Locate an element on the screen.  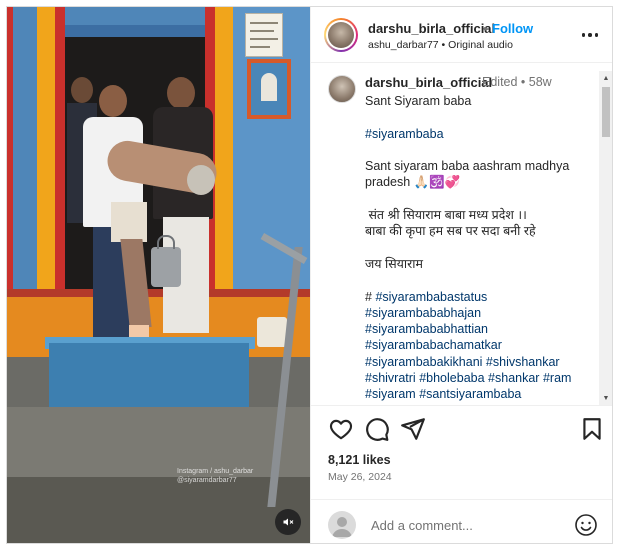
hashtag-link: #ram is located at coordinates (557, 378).